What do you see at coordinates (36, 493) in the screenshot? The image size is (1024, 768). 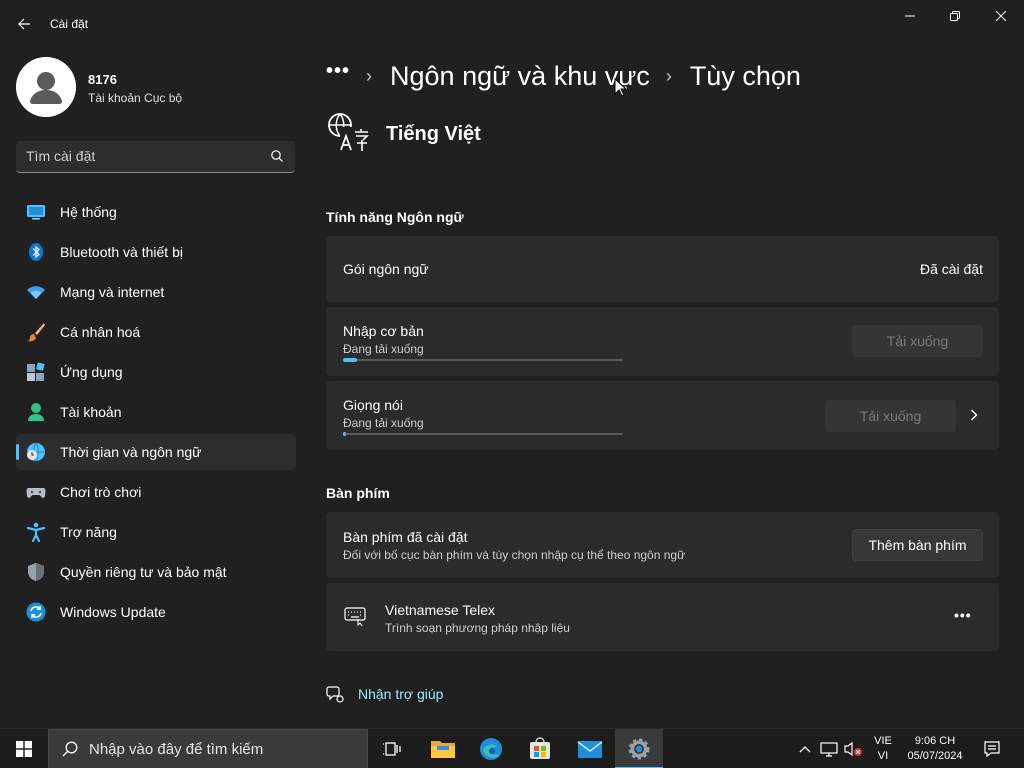 I see `gamepad-icon` at bounding box center [36, 493].